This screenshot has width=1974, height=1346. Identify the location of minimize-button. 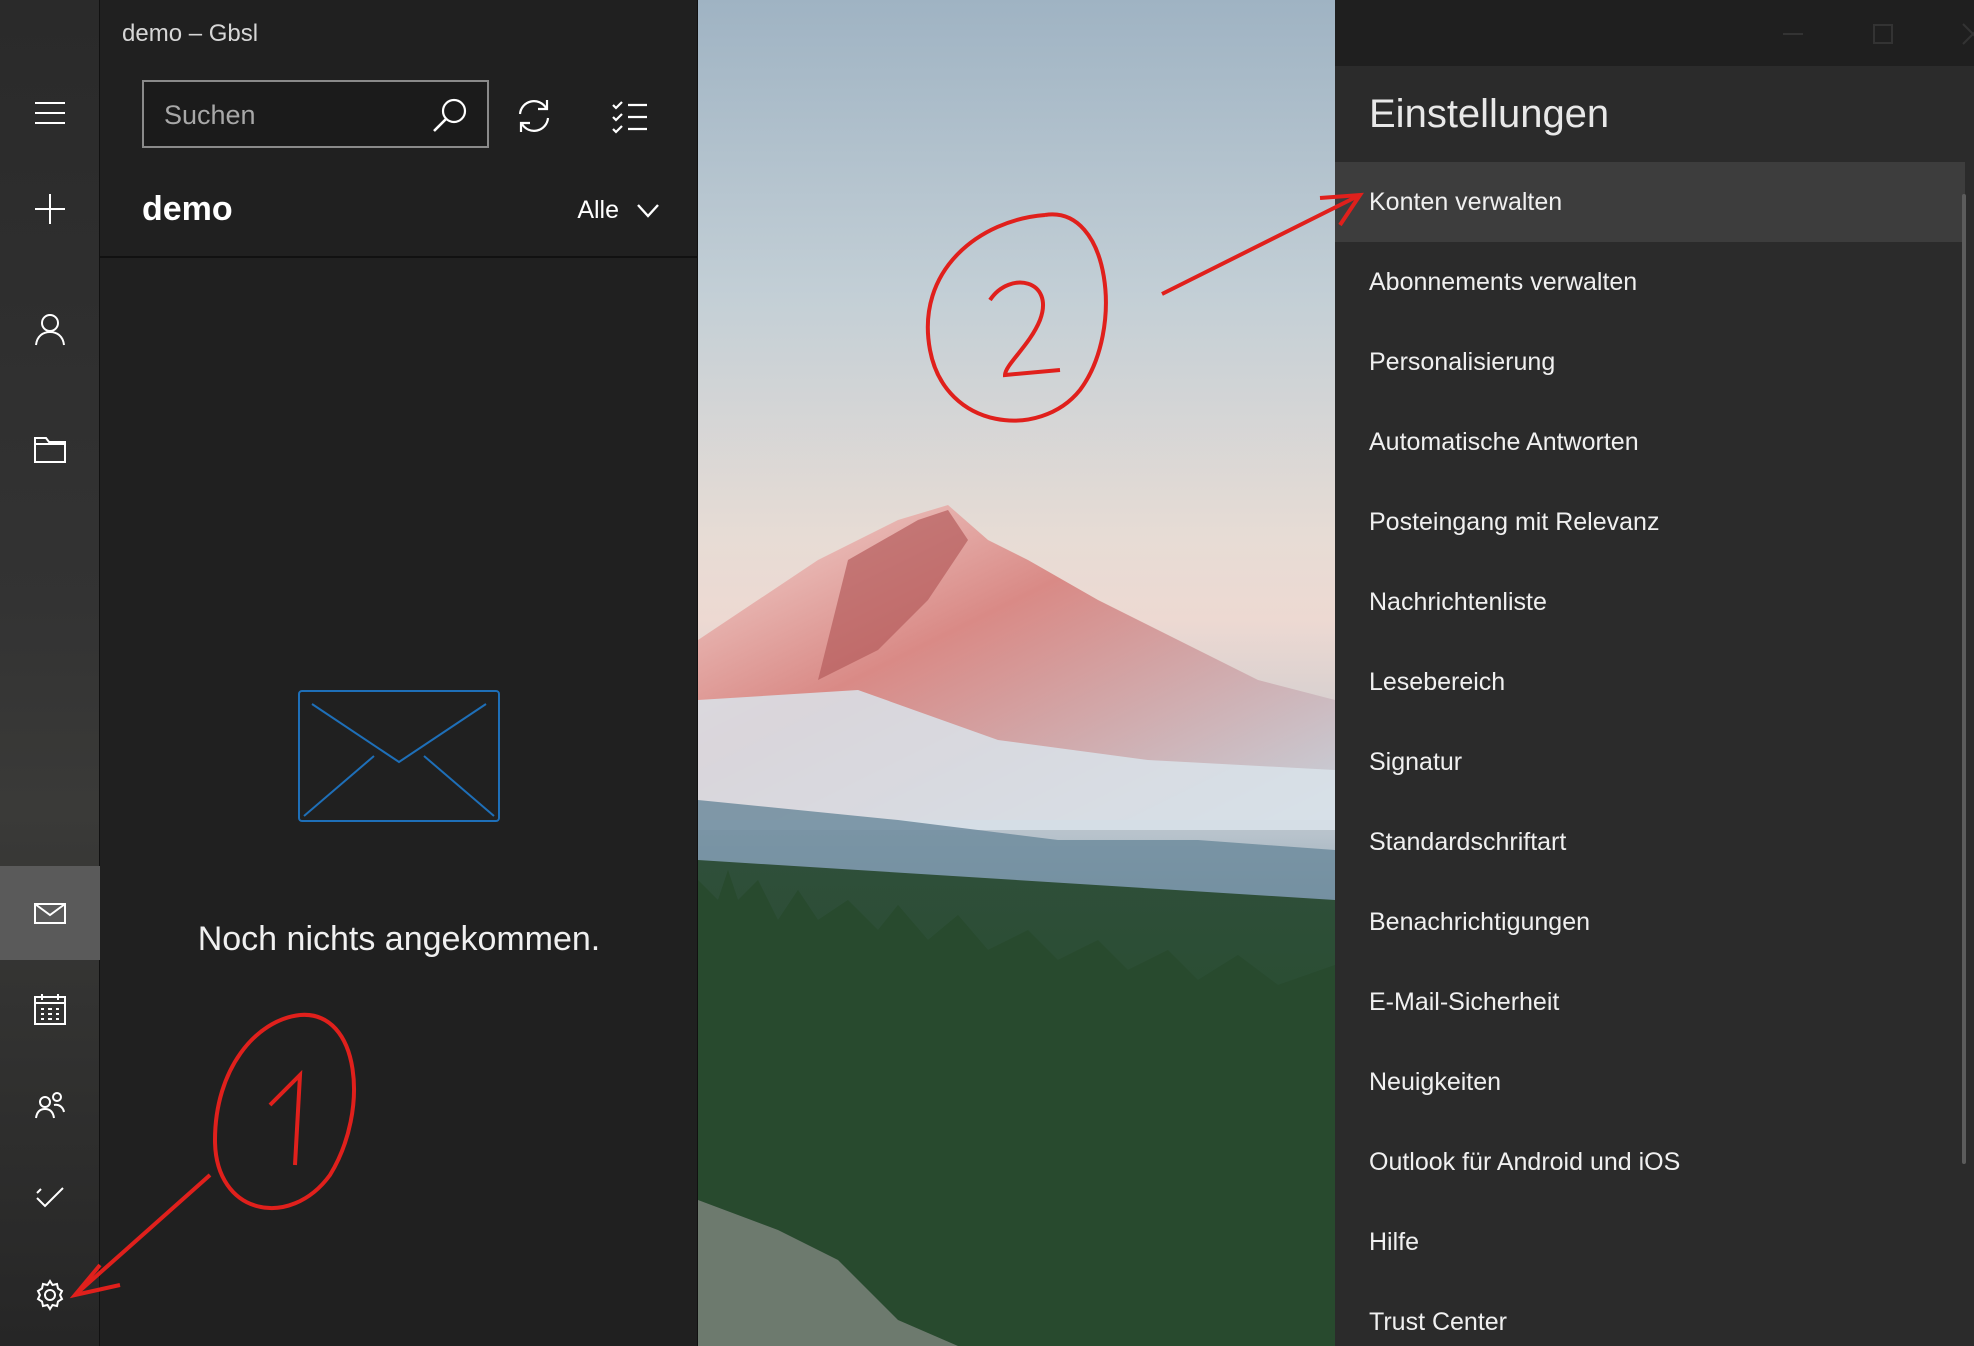
(1793, 34).